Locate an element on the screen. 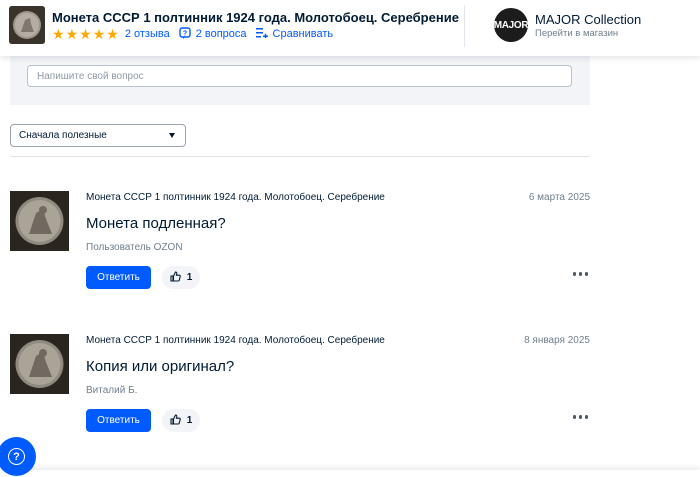  question-text: Монета подленная? is located at coordinates (156, 223).